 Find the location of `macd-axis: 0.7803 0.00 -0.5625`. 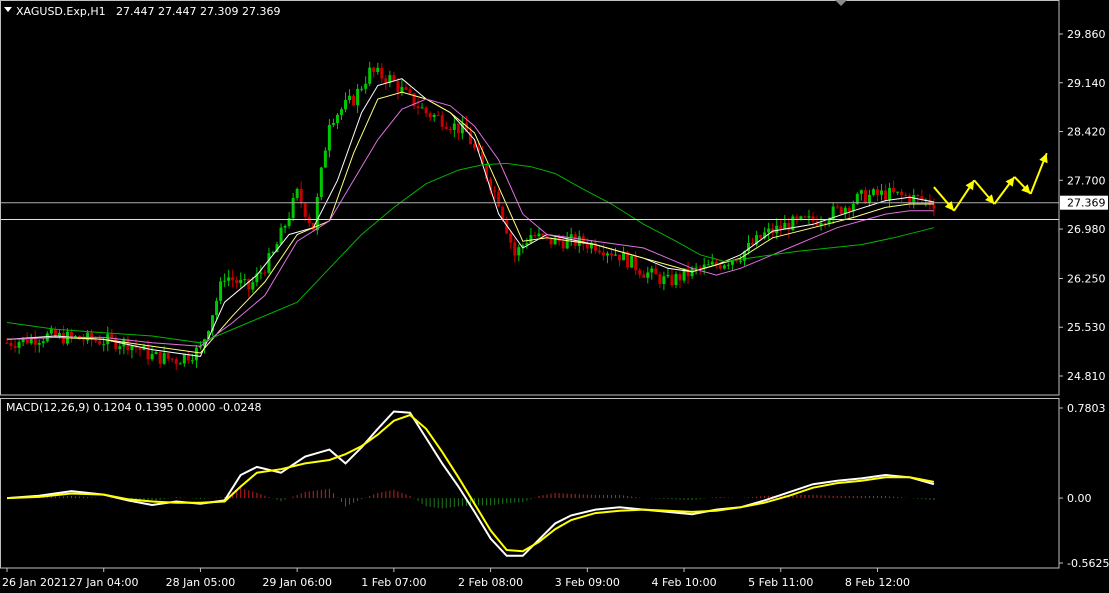

macd-axis: 0.7803 0.00 -0.5625 is located at coordinates (1084, 486).